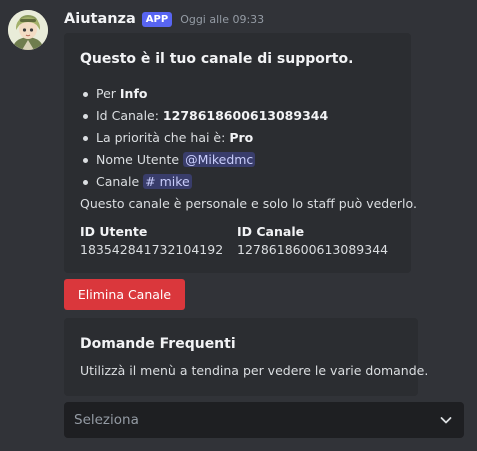 This screenshot has height=451, width=477. What do you see at coordinates (222, 19) in the screenshot?
I see `timestamp: Oggi alle 09:33` at bounding box center [222, 19].